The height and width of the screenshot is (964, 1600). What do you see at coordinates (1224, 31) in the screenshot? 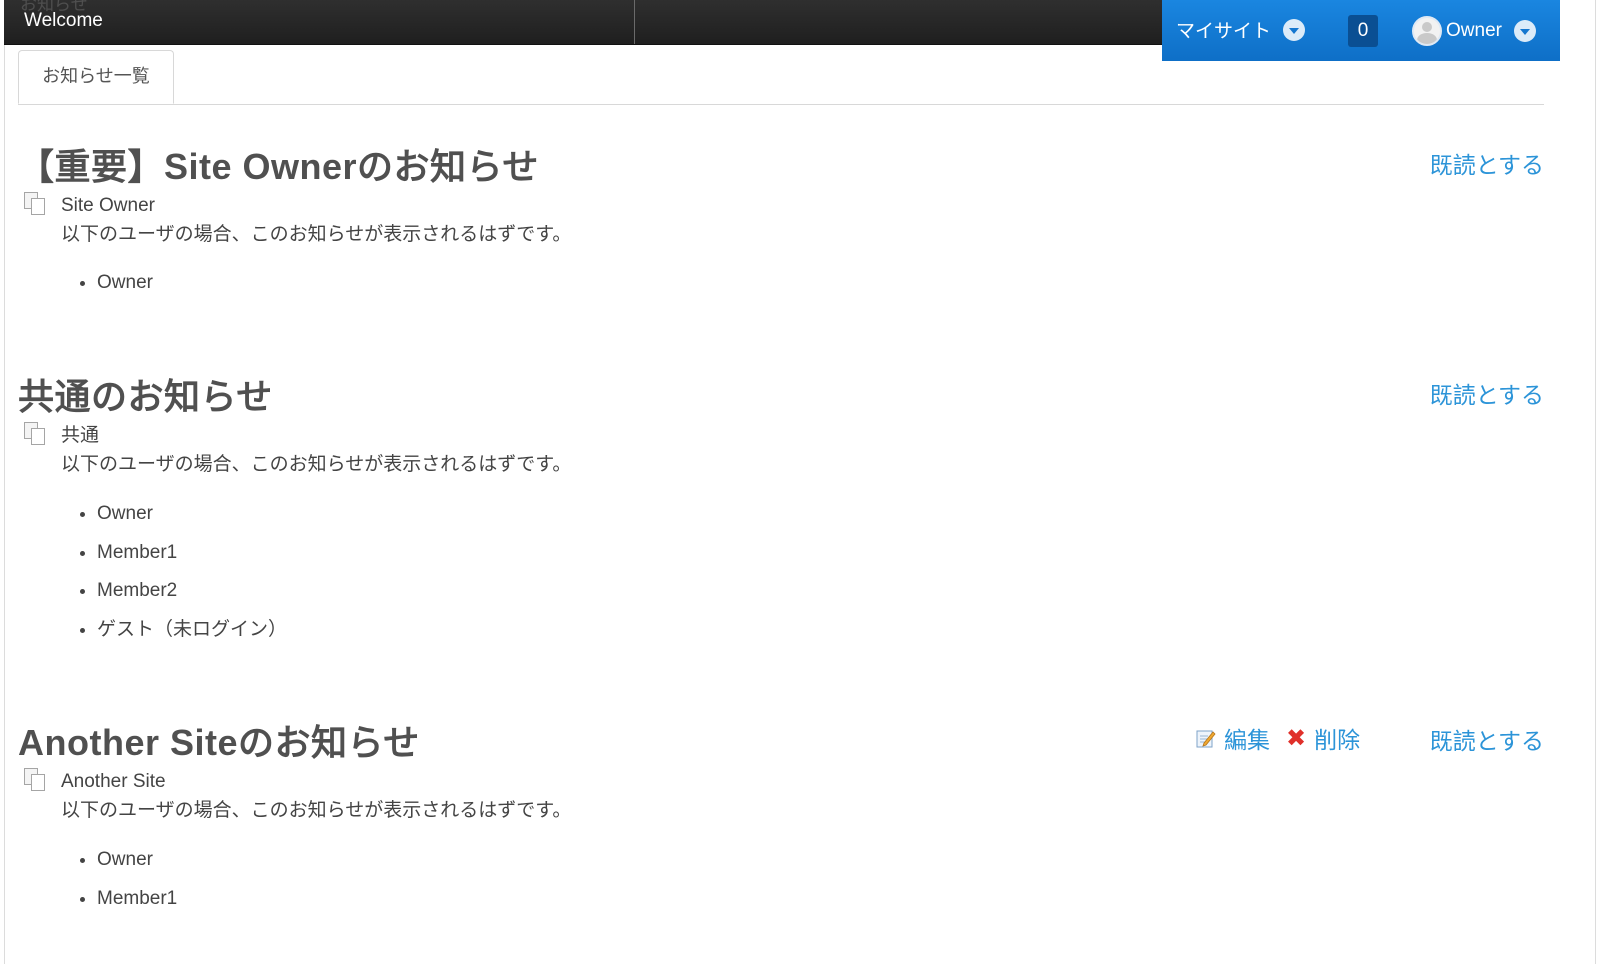
I see `my-site-label: マイサイト` at bounding box center [1224, 31].